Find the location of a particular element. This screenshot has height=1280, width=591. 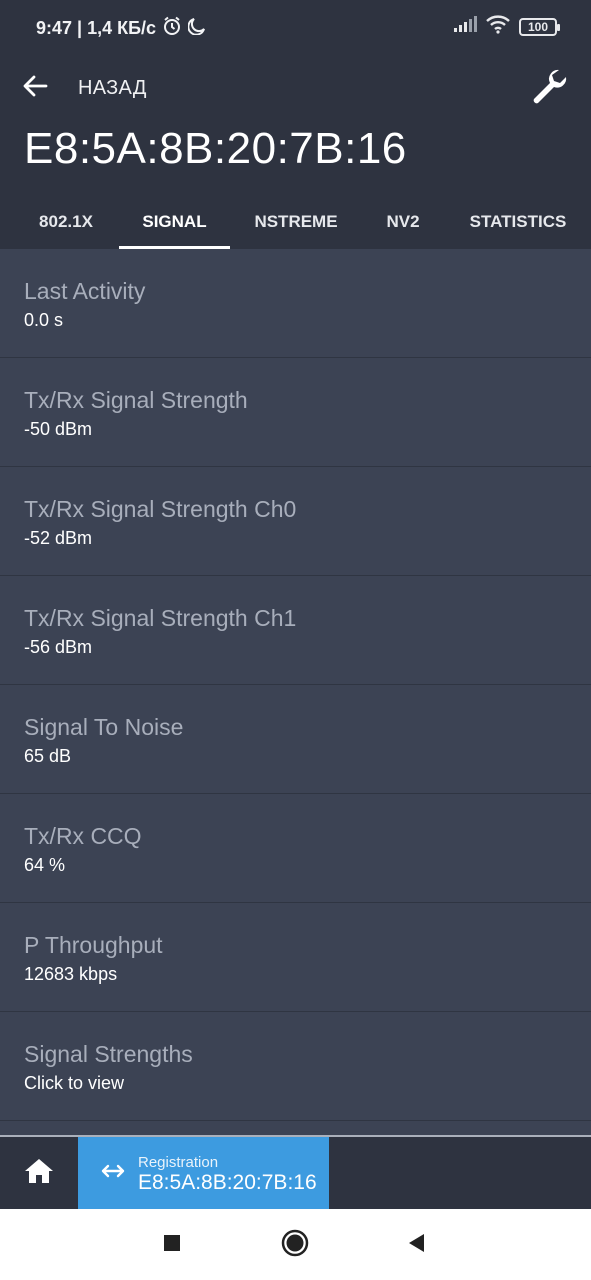

item-value: Click to view is located at coordinates (74, 1083).